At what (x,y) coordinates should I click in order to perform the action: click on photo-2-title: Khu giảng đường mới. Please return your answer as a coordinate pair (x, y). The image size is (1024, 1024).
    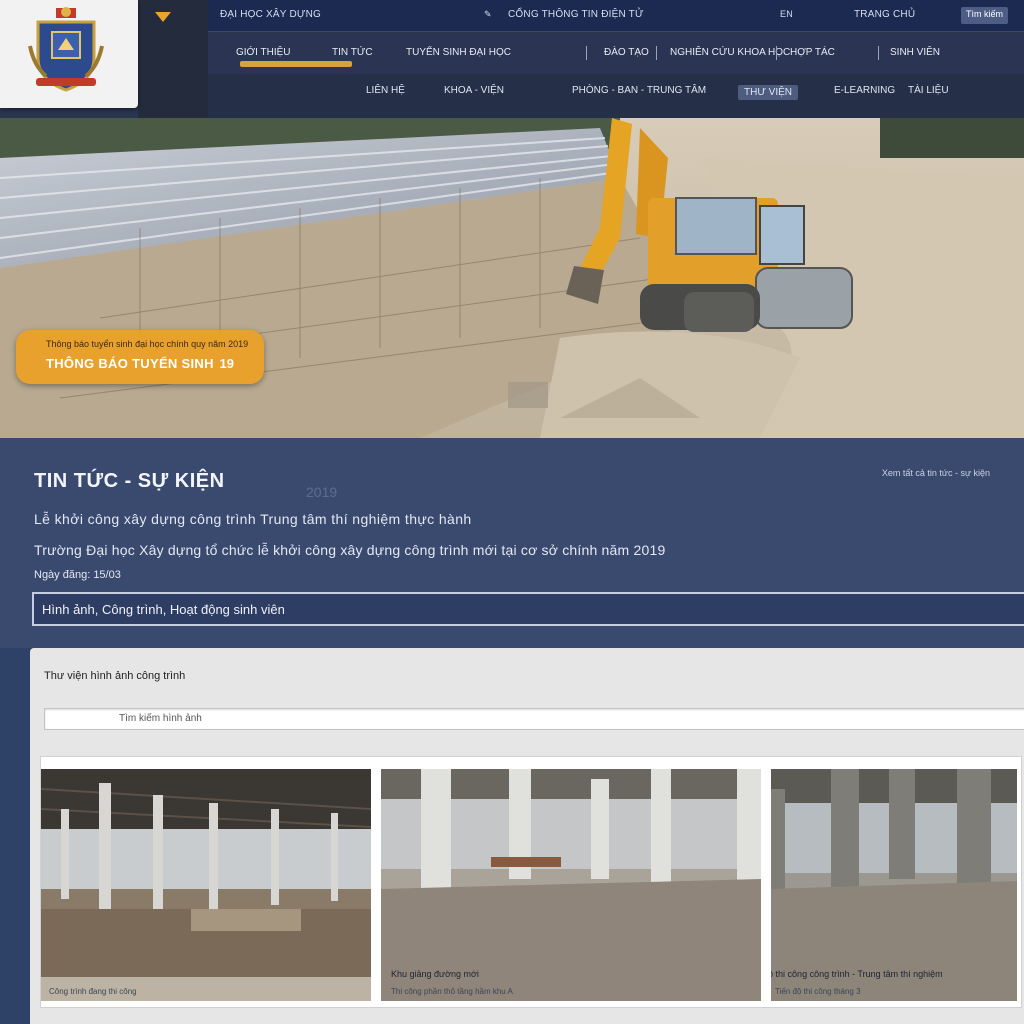
    Looking at the image, I should click on (435, 974).